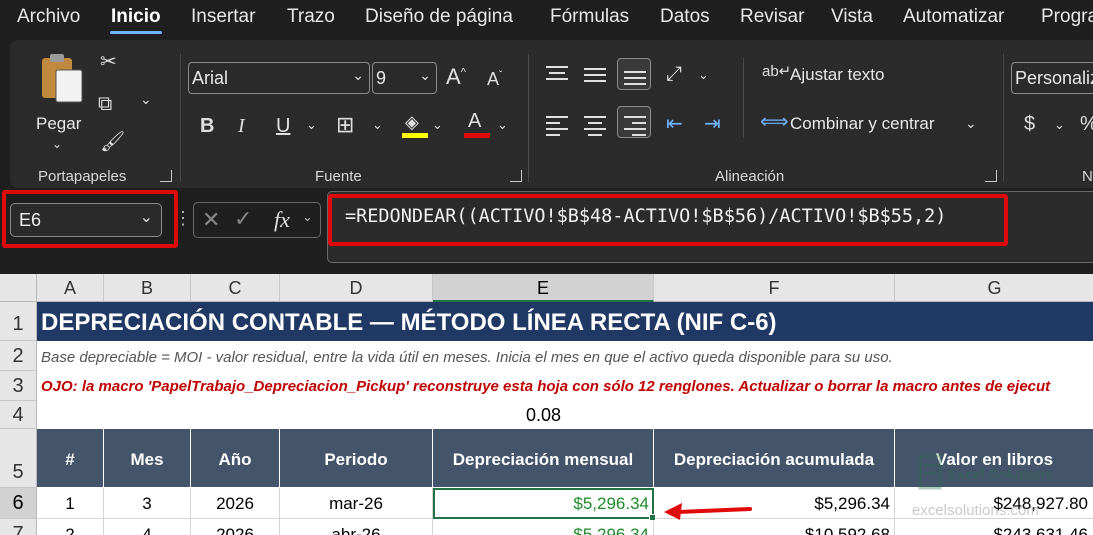 The image size is (1093, 535). What do you see at coordinates (345, 125) in the screenshot?
I see `borders-icon: ⊞` at bounding box center [345, 125].